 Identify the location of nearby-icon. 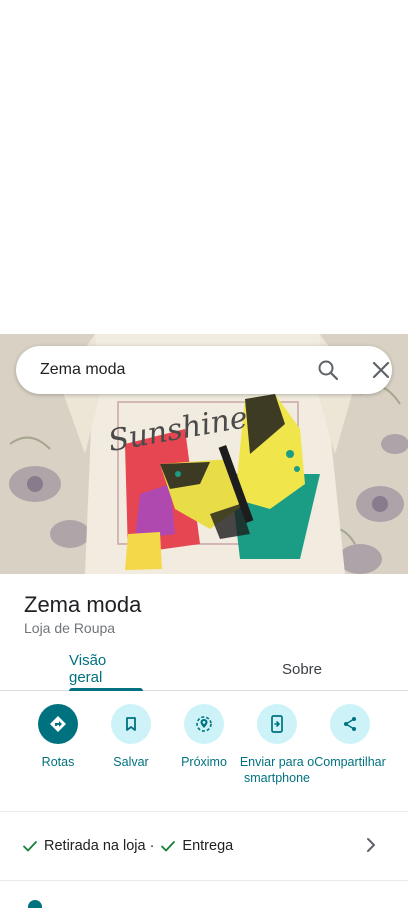
(204, 724).